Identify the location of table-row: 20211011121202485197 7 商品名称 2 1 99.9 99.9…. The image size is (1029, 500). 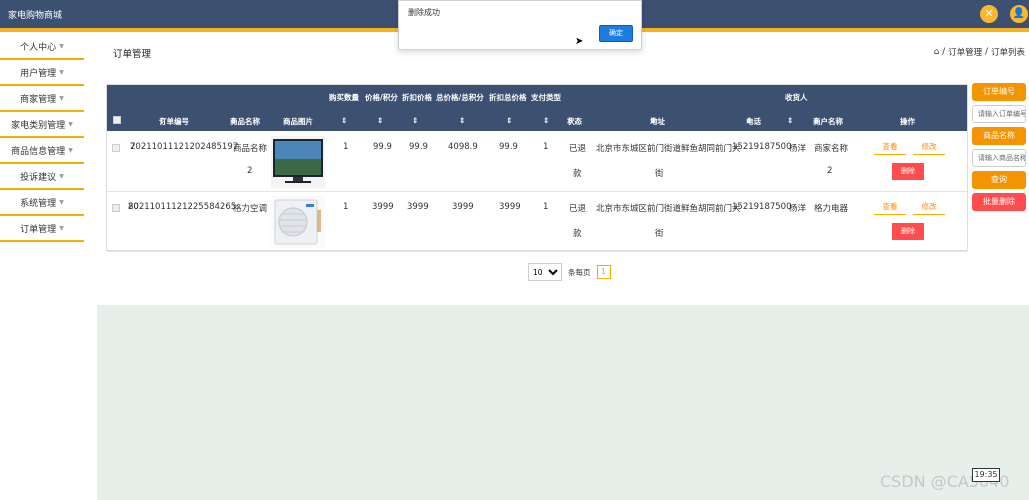
(537, 162).